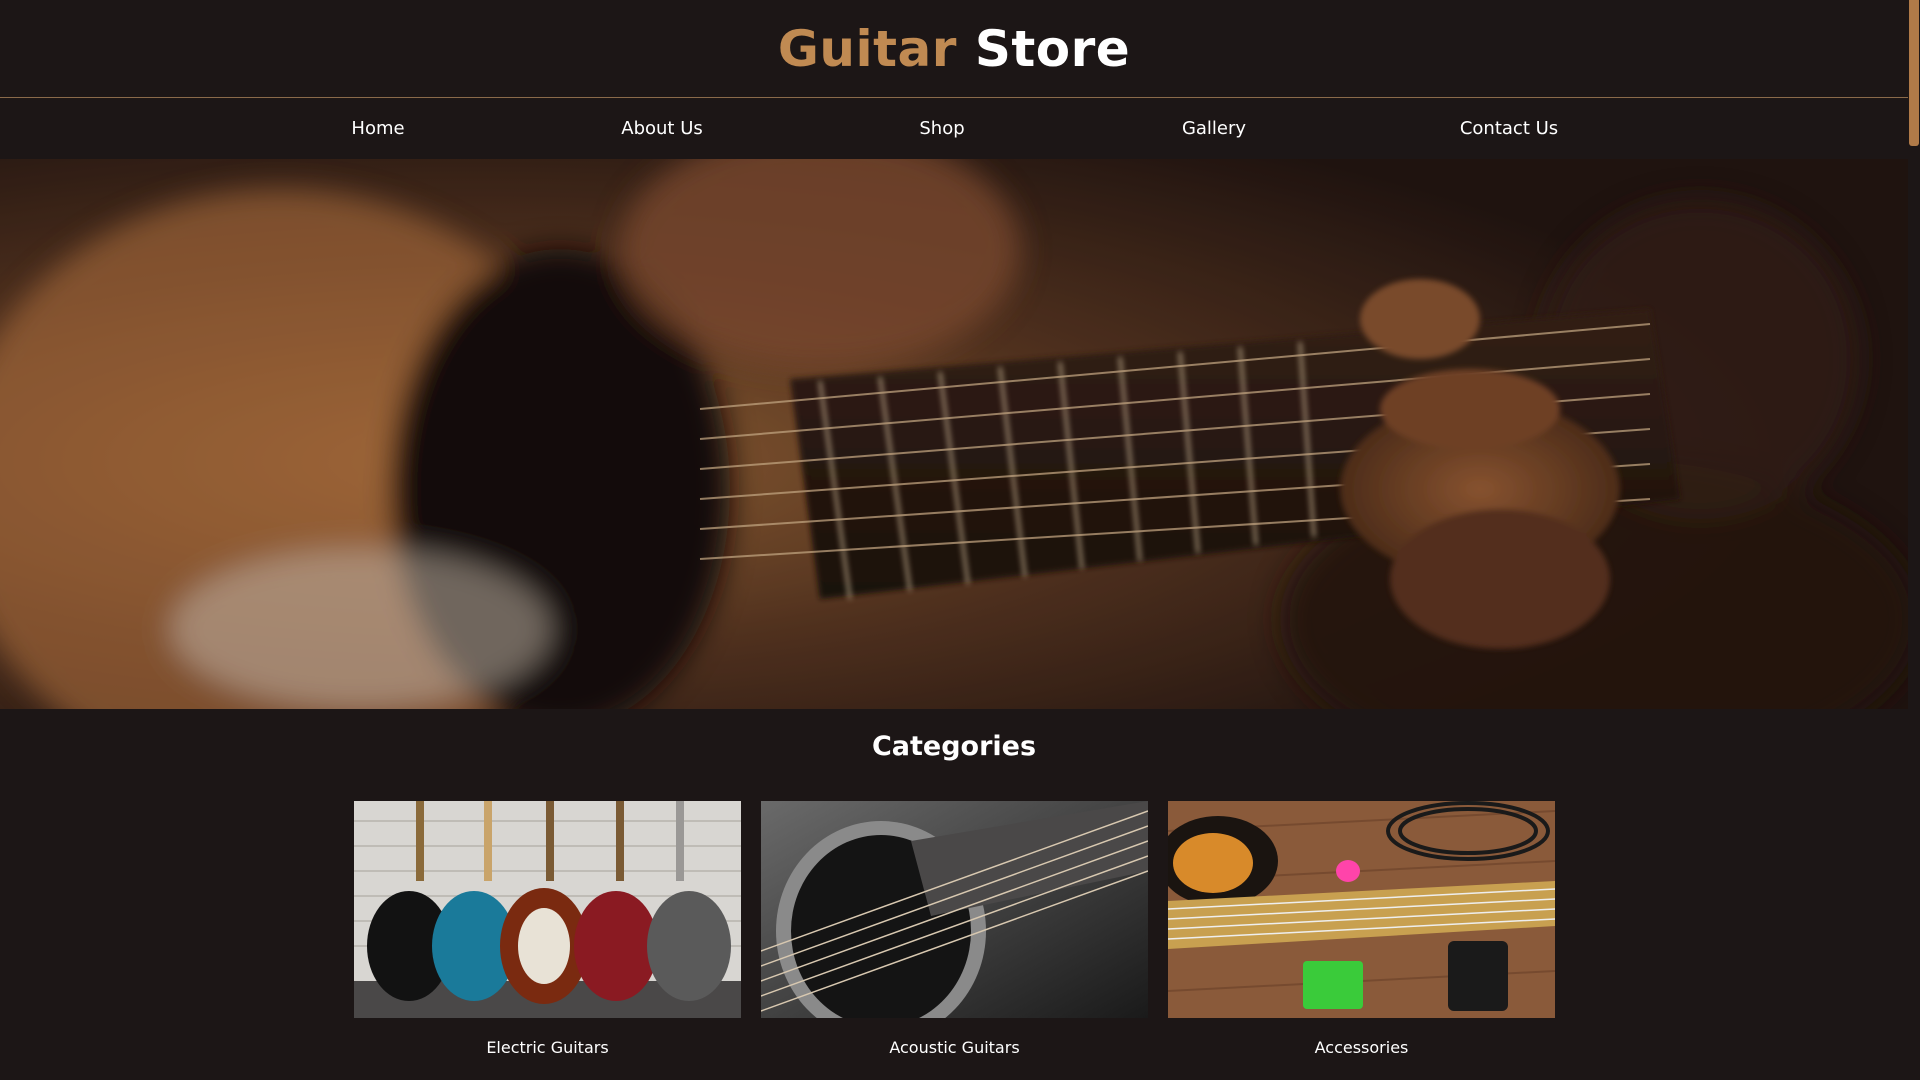  Describe the element at coordinates (941, 129) in the screenshot. I see `nav-shop-link: Shop` at that location.